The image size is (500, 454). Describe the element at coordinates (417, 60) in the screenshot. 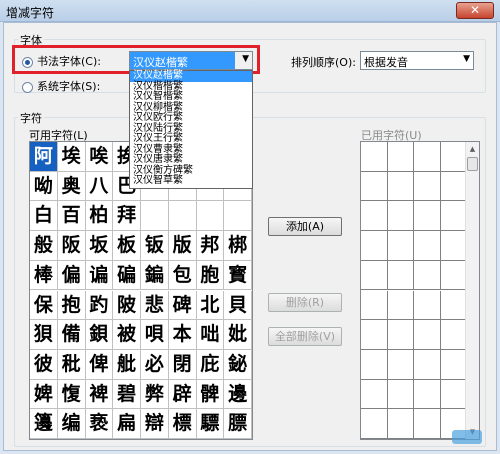

I see `order-select: 根据发音 ▼` at that location.